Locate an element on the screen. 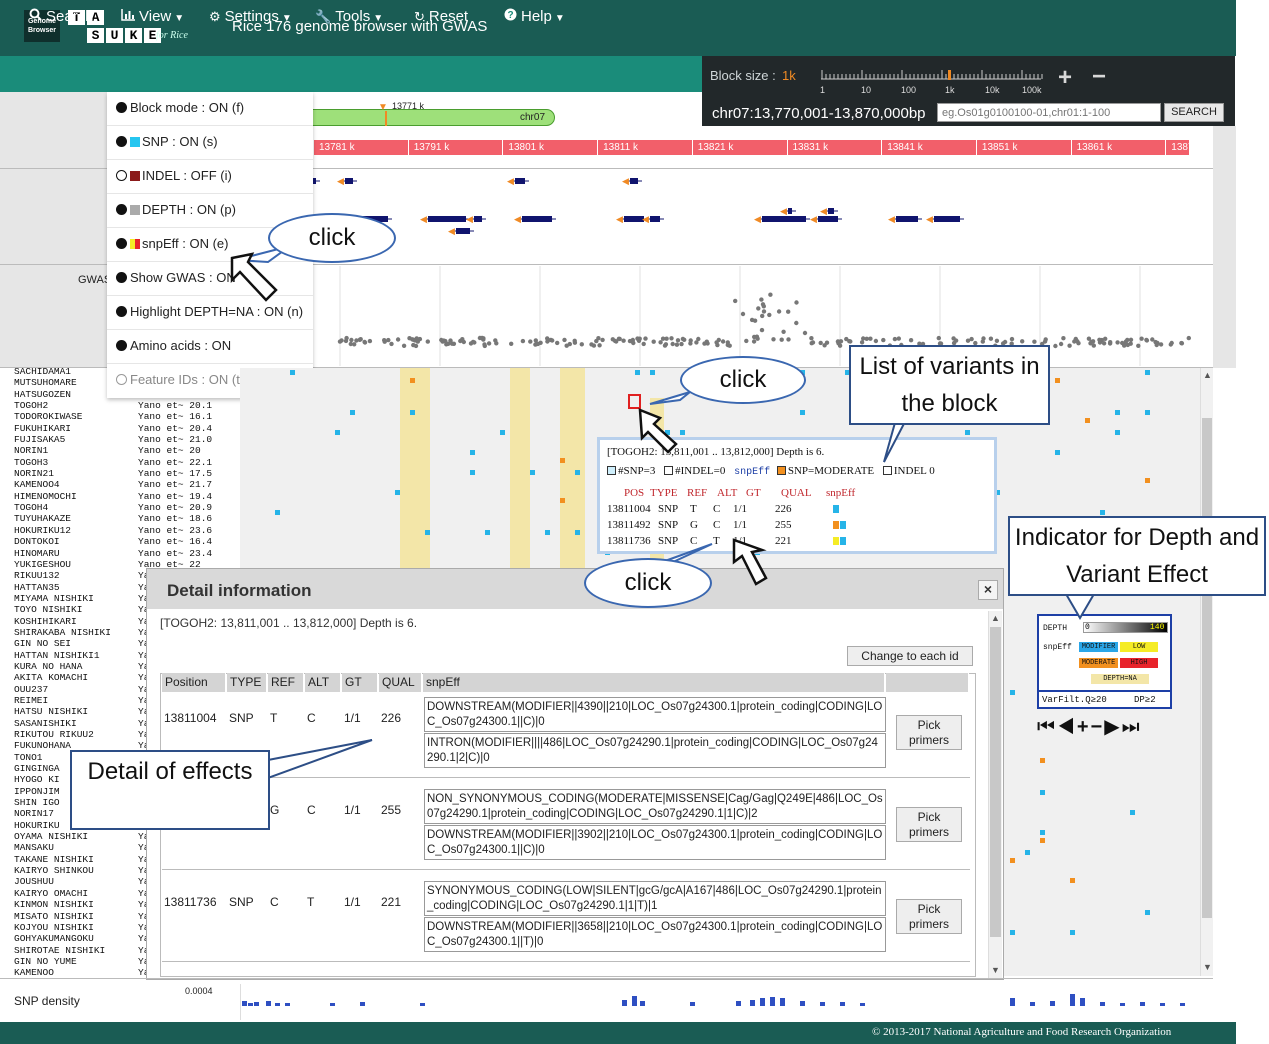  callout-list-of-variants: List of variants in the block is located at coordinates (949, 385).